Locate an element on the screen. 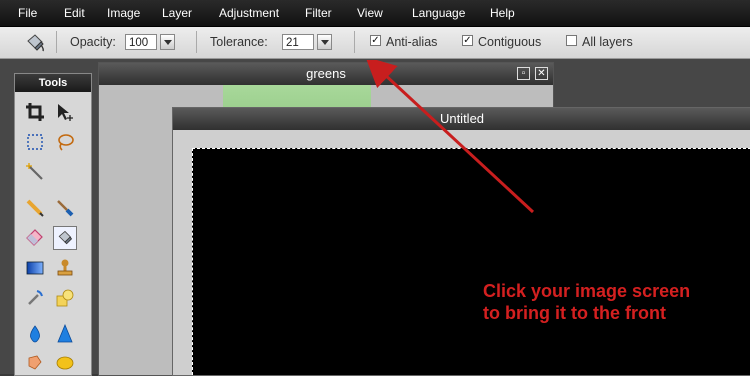 Image resolution: width=750 pixels, height=376 pixels. clone-stamp-tool is located at coordinates (65, 268).